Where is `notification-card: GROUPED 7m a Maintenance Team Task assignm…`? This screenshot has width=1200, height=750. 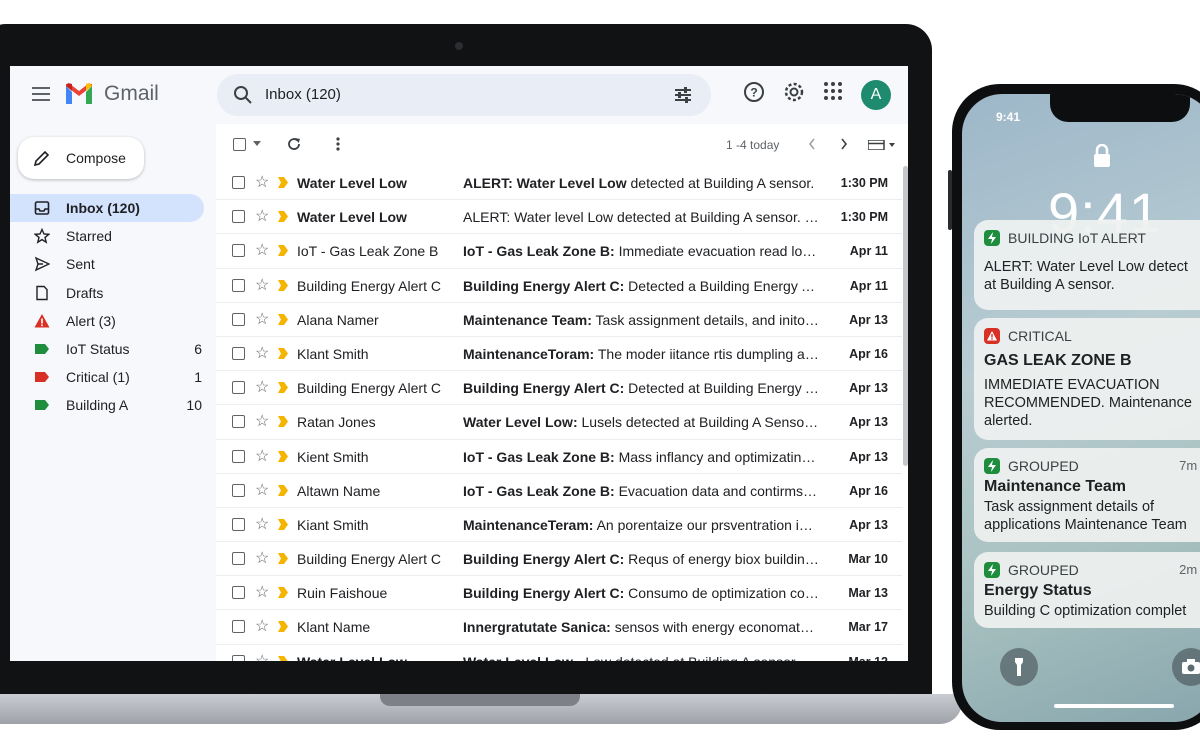 notification-card: GROUPED 7m a Maintenance Team Task assignm… is located at coordinates (1087, 495).